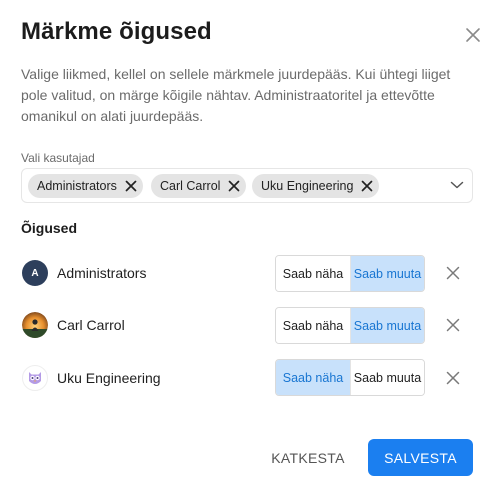 Image resolution: width=492 pixels, height=483 pixels. I want to click on cancel-button: KATKESTA, so click(308, 458).